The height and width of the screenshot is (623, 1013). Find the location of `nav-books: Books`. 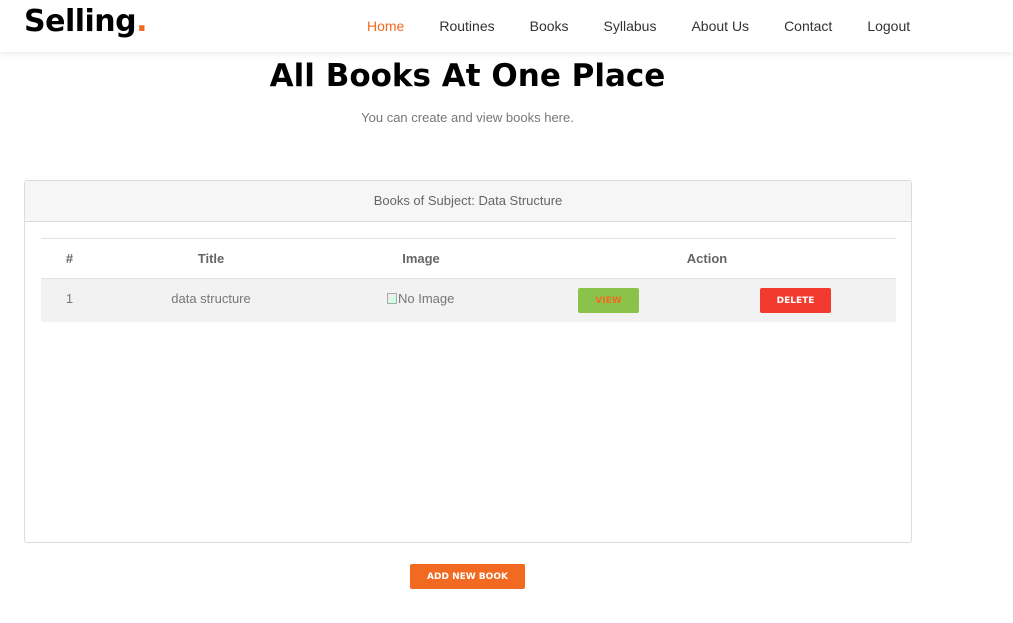

nav-books: Books is located at coordinates (549, 26).